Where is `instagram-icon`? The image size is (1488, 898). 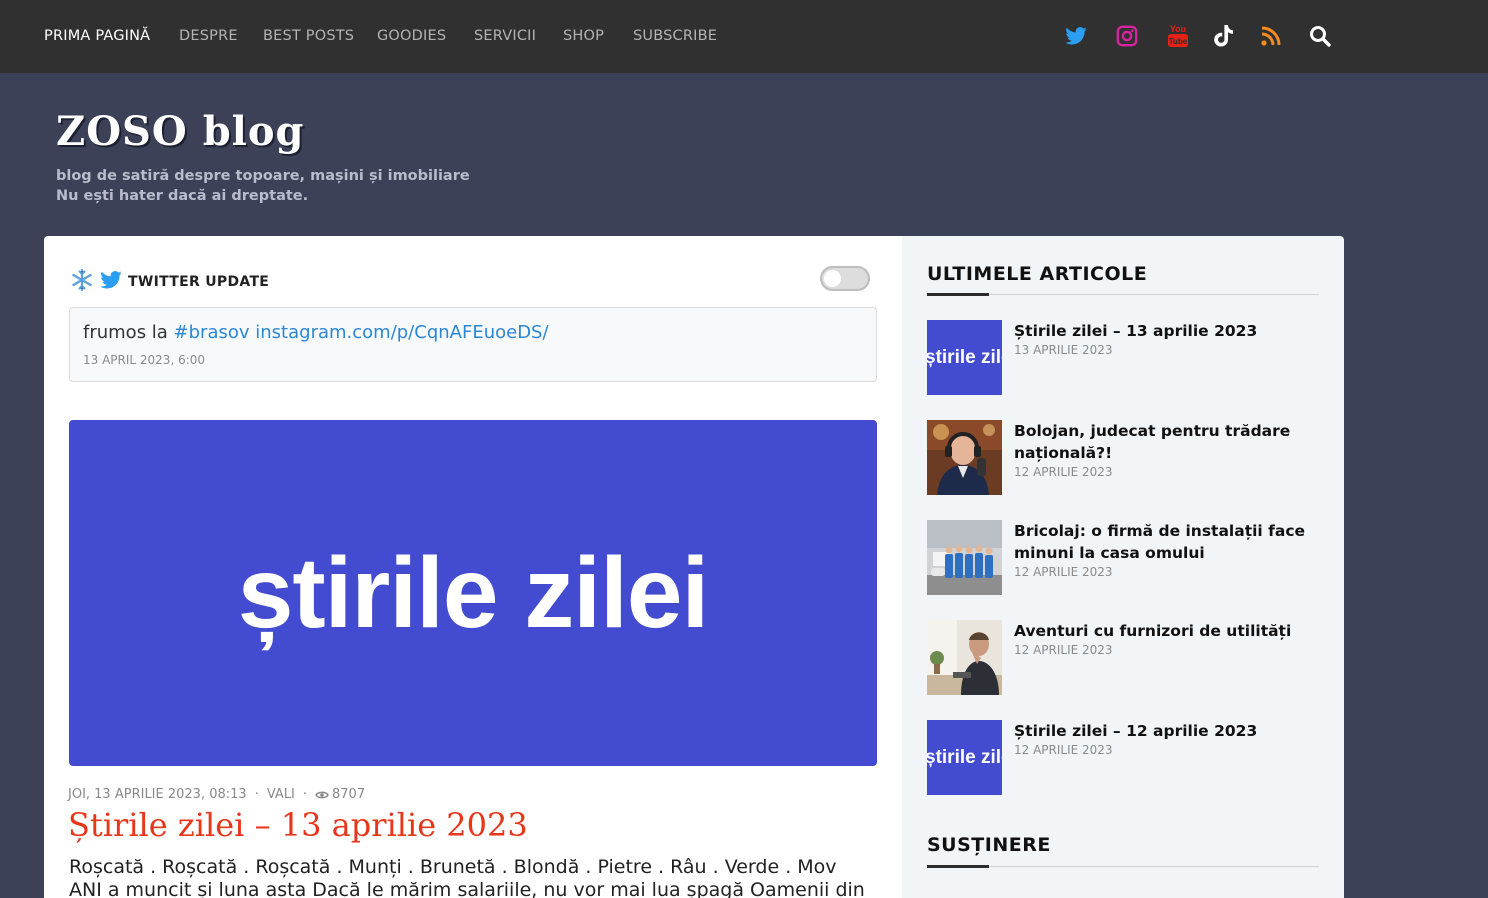
instagram-icon is located at coordinates (1127, 36).